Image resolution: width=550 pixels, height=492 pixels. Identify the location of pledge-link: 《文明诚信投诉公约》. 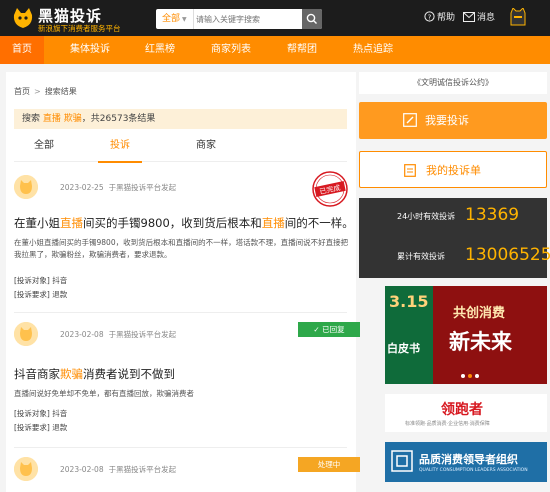
(453, 83).